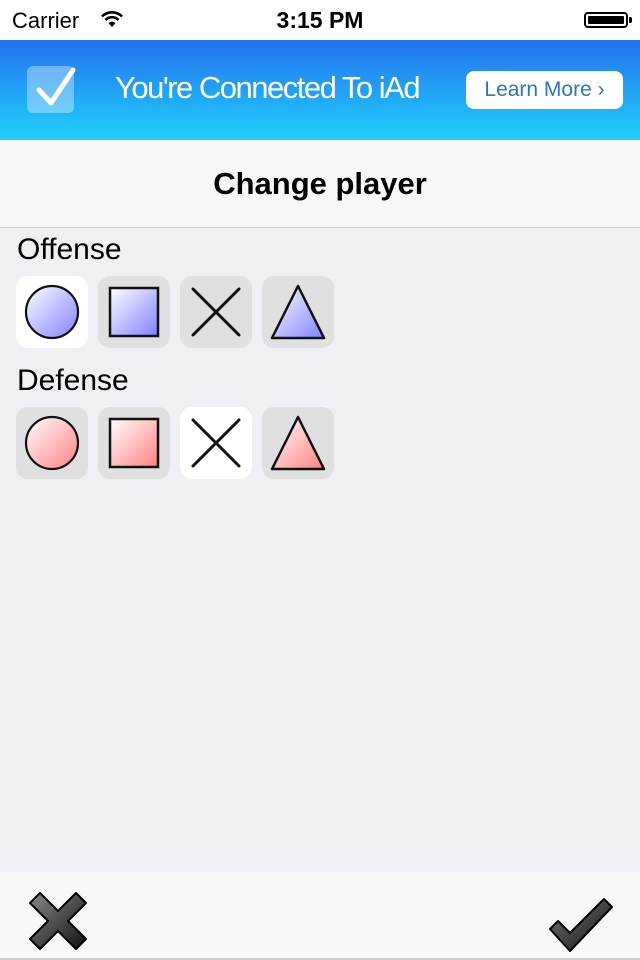  I want to click on iad-banner: You're Connected To iAd Learn More ›, so click(320, 90).